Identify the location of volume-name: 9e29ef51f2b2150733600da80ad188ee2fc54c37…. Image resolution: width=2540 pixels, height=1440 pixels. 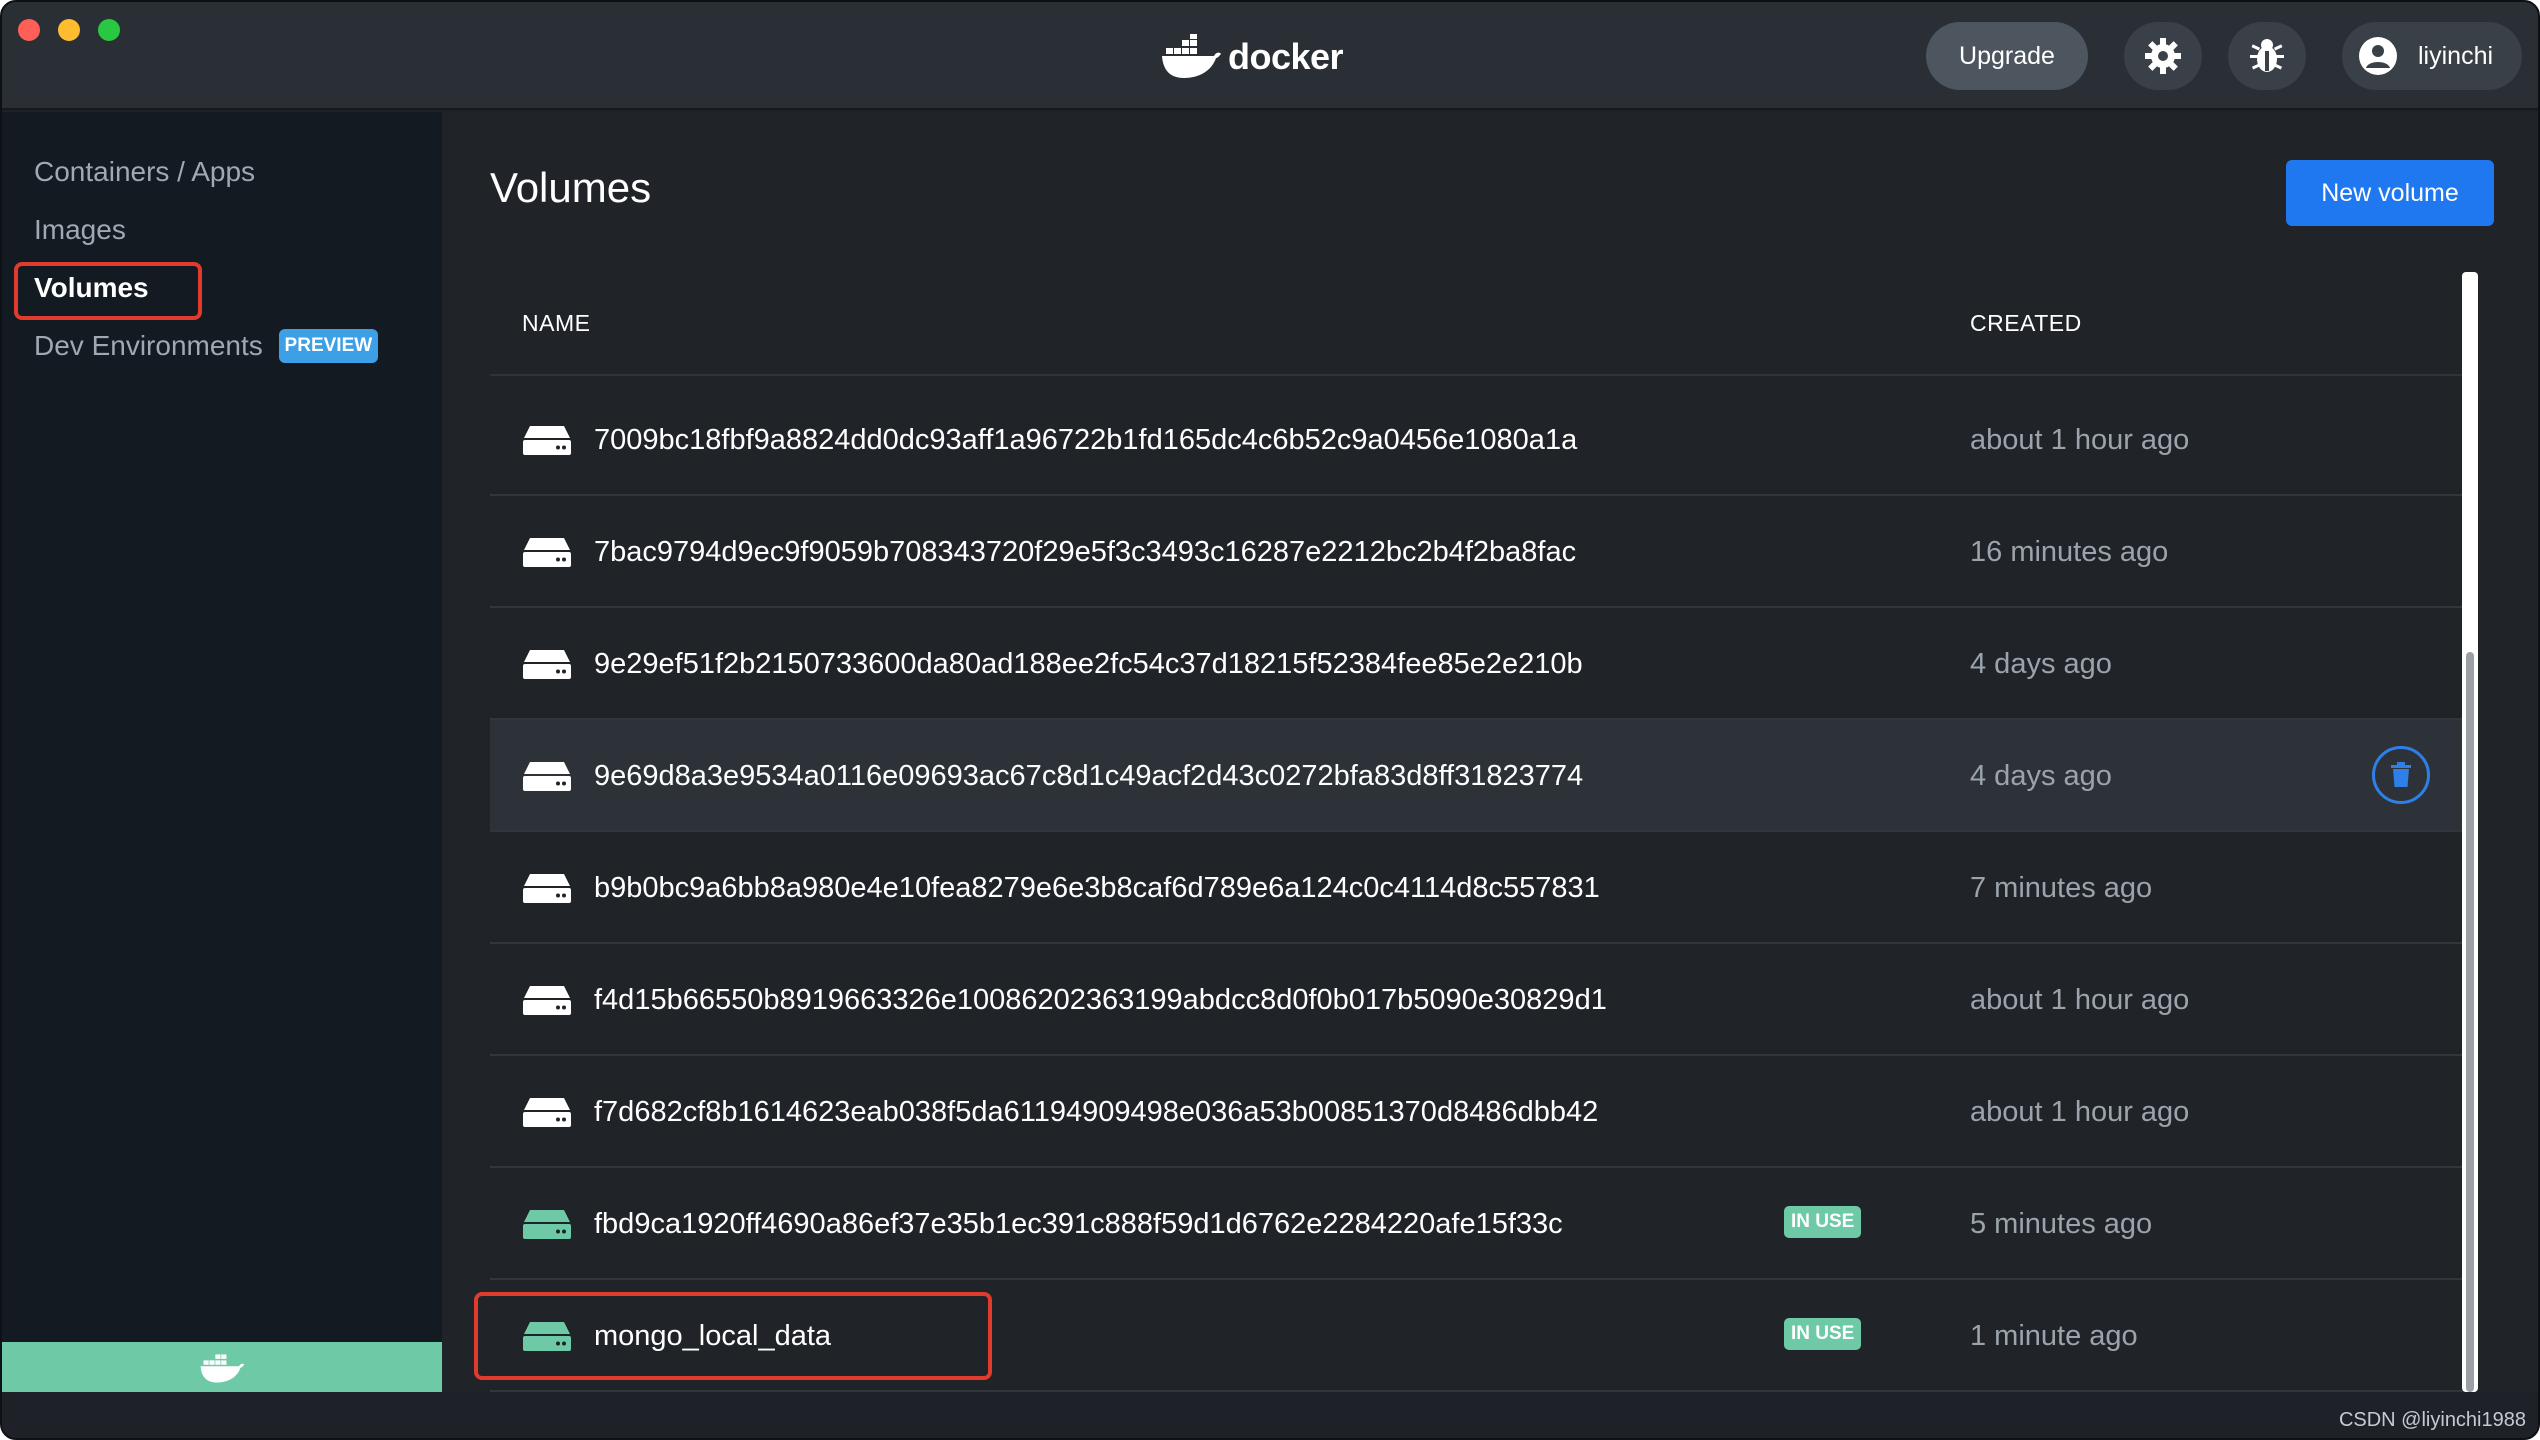
(1088, 664).